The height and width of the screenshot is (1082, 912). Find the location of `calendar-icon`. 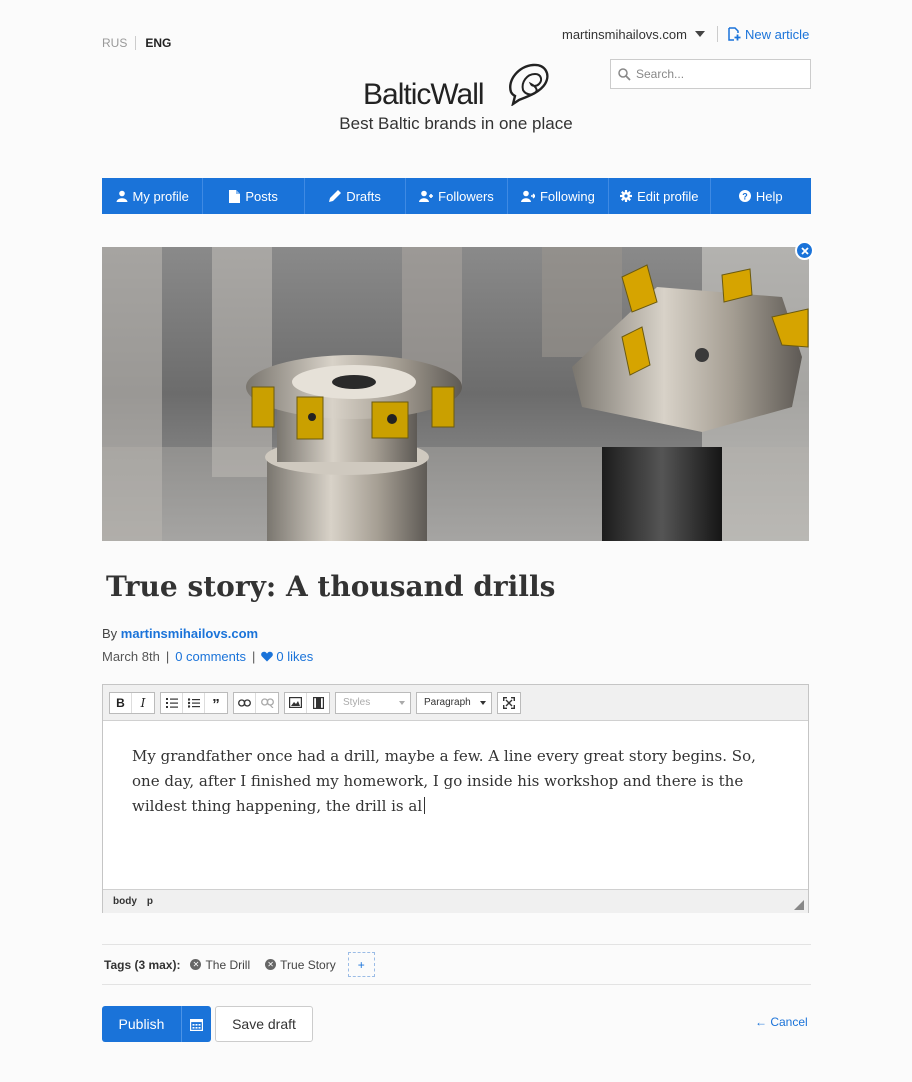

calendar-icon is located at coordinates (196, 1024).